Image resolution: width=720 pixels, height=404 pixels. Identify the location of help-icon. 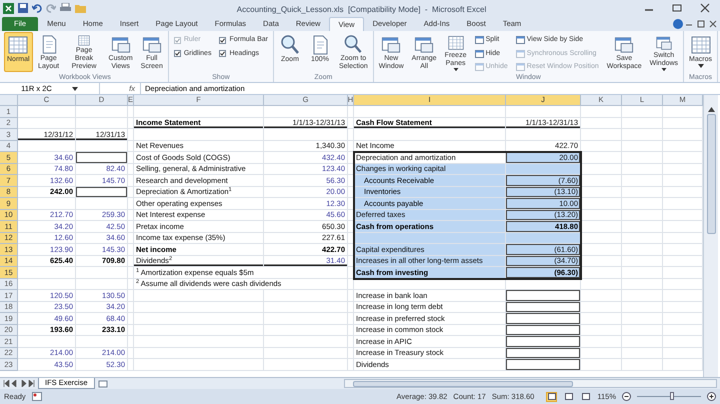
(678, 24).